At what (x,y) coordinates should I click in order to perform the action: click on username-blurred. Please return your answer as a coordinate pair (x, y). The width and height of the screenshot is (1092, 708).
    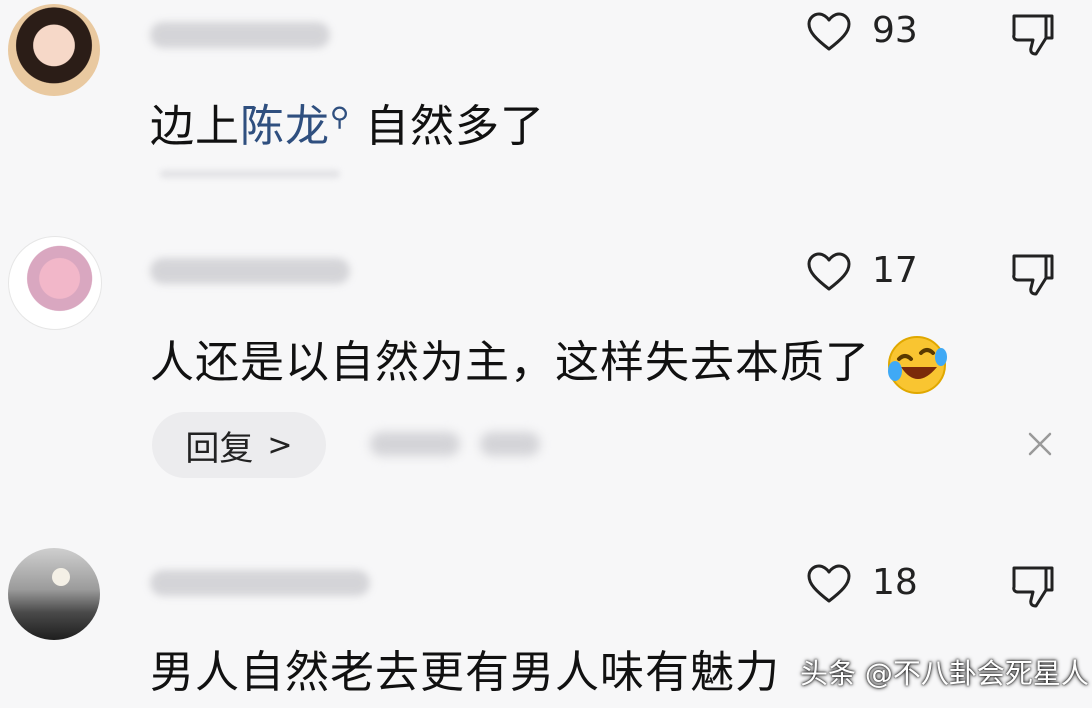
    Looking at the image, I should click on (260, 583).